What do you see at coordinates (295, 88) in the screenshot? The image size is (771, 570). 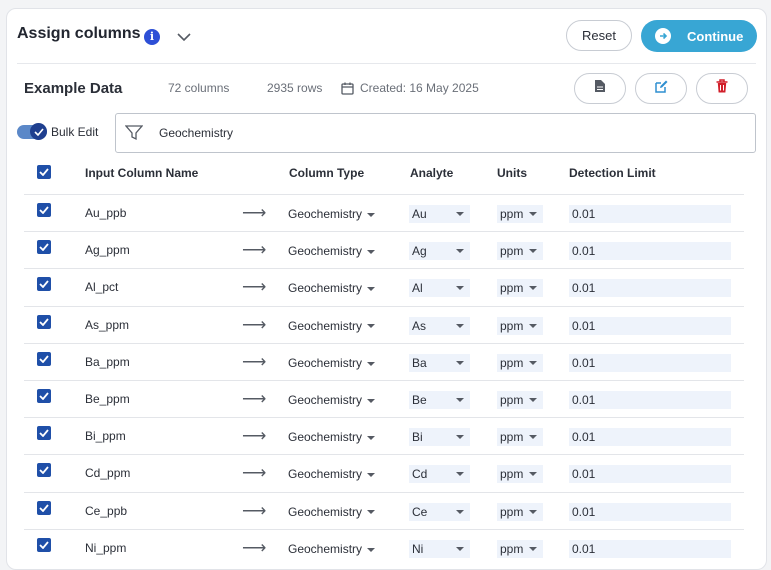 I see `row-count: 2935 rows` at bounding box center [295, 88].